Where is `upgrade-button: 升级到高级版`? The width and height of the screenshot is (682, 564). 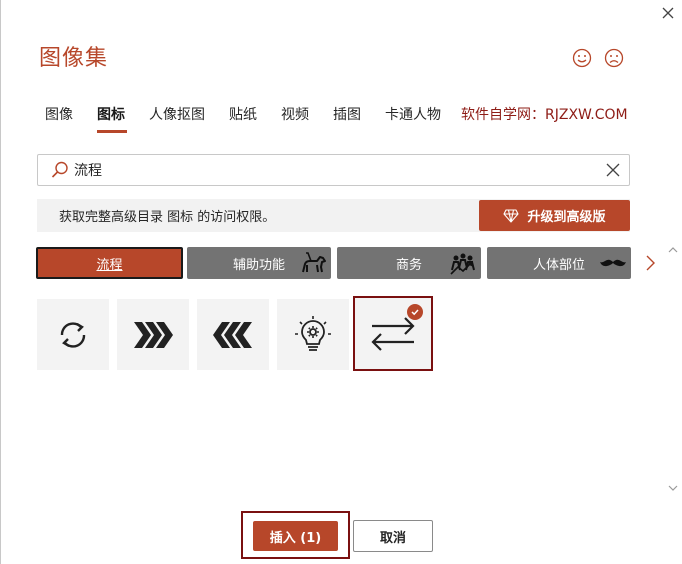 upgrade-button: 升级到高级版 is located at coordinates (554, 215).